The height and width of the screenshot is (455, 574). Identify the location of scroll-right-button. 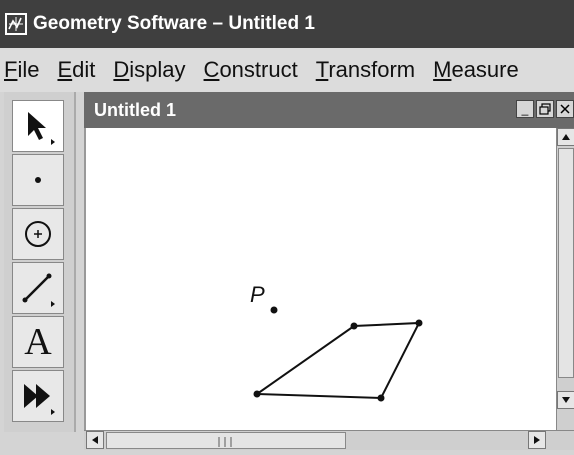
(537, 440).